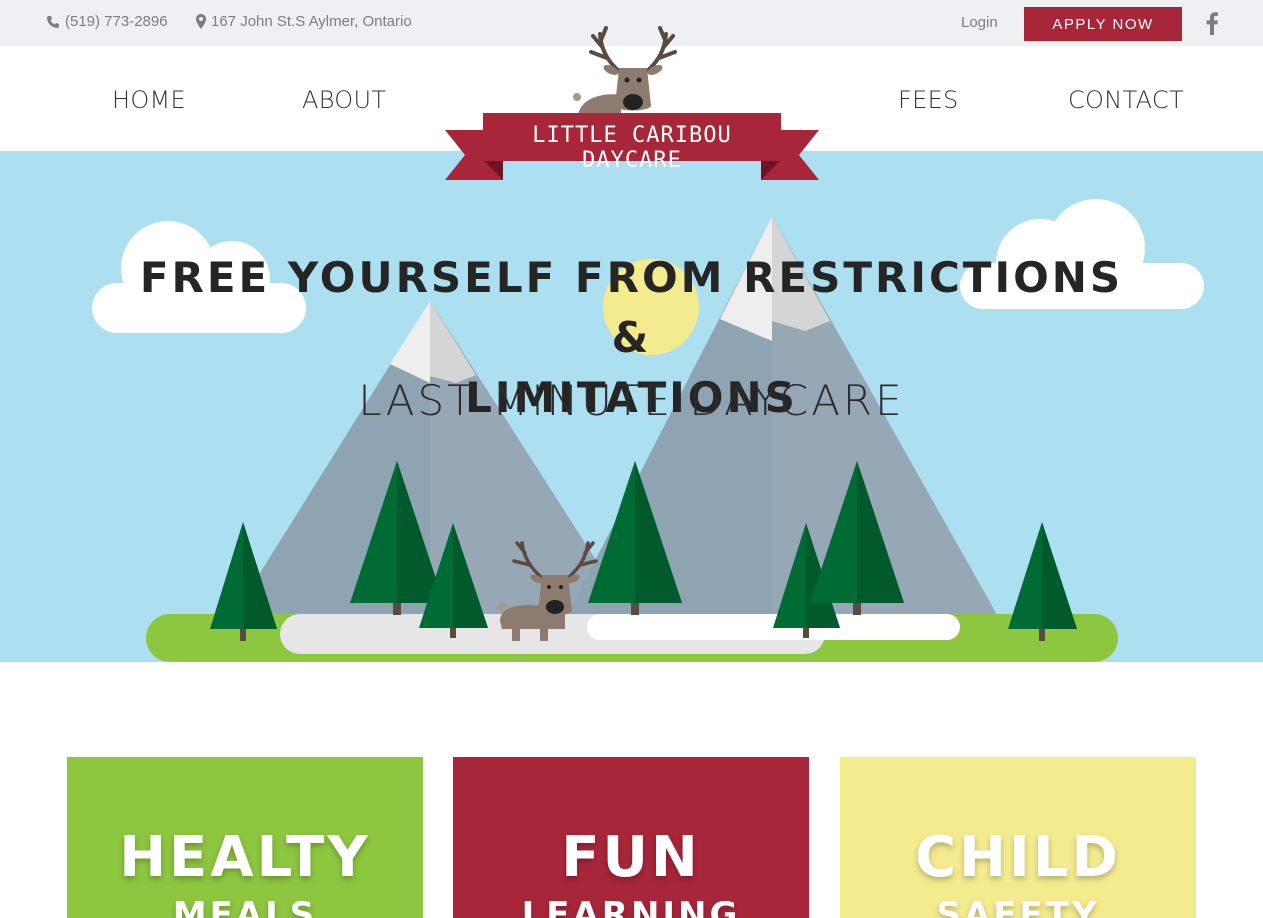 This screenshot has height=918, width=1263. I want to click on facebook-icon, so click(1212, 23).